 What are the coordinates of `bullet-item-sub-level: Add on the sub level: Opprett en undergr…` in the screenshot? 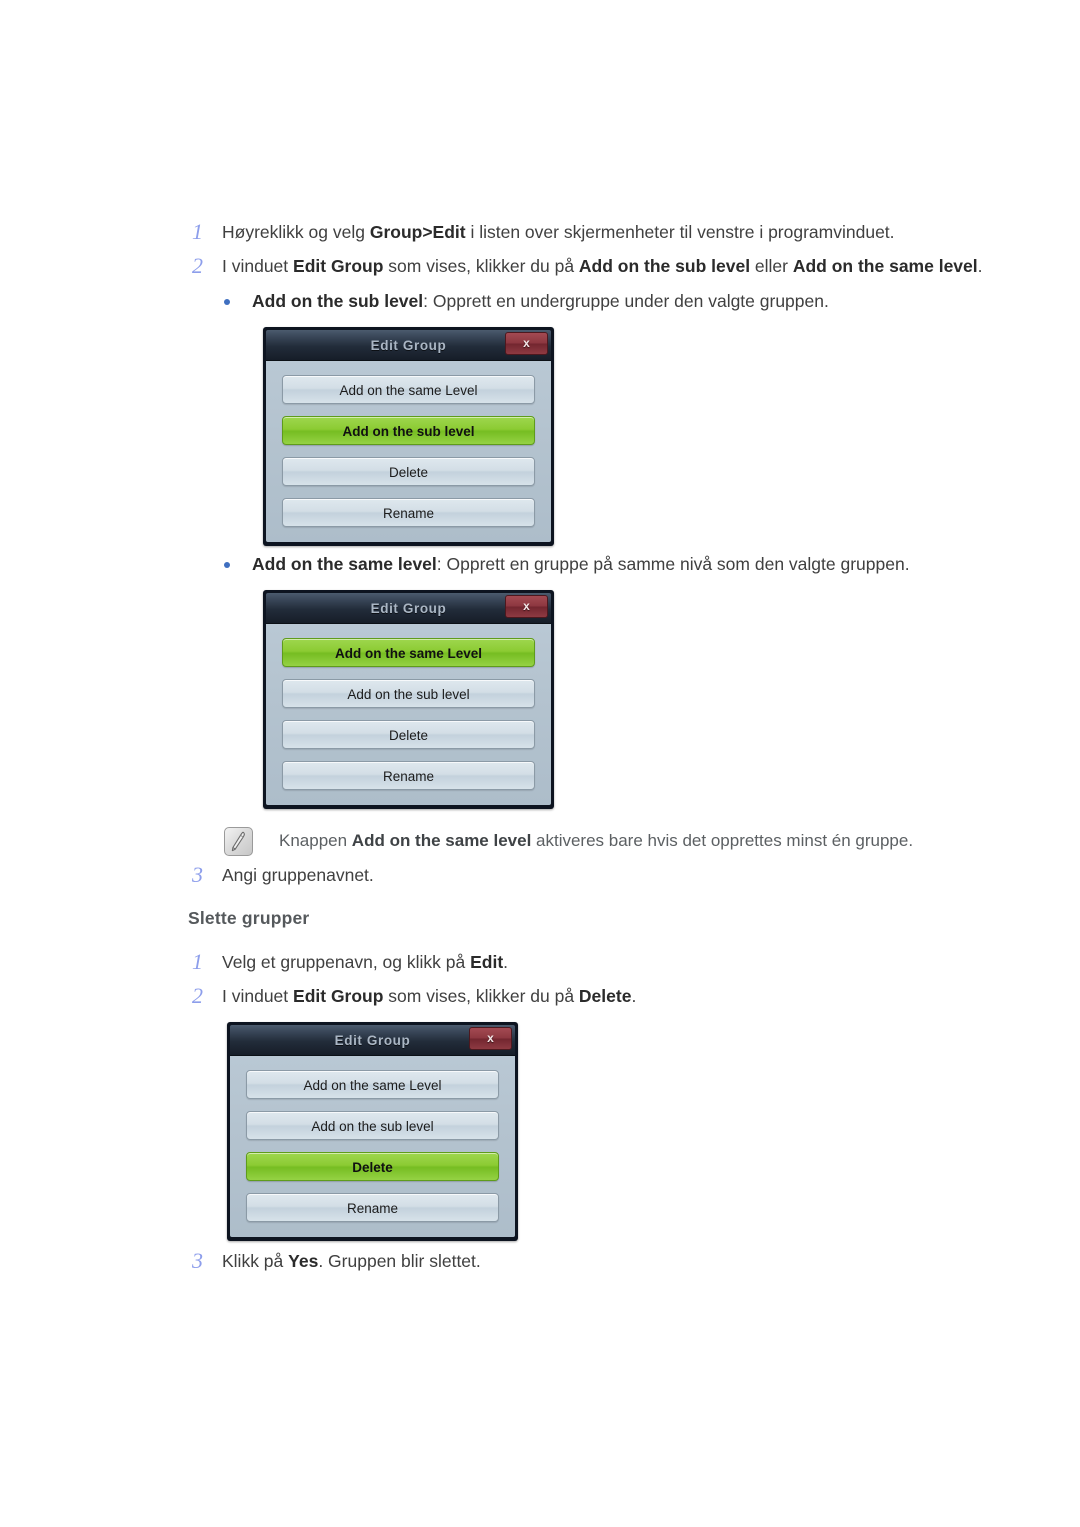 It's located at (525, 301).